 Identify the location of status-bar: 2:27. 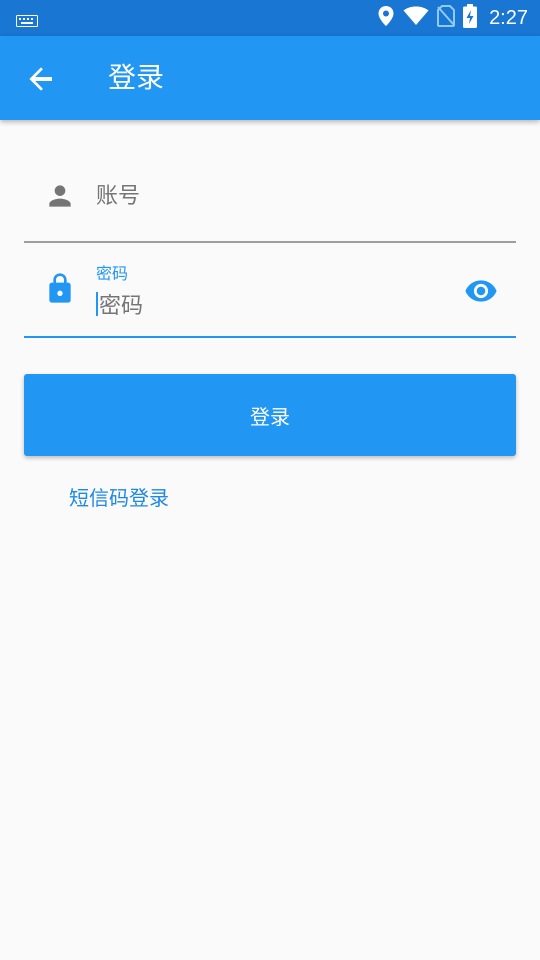
(270, 18).